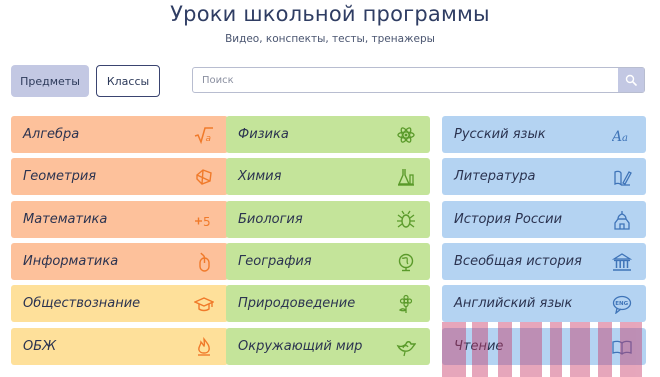  I want to click on subject-card-biology: Биология, so click(328, 219).